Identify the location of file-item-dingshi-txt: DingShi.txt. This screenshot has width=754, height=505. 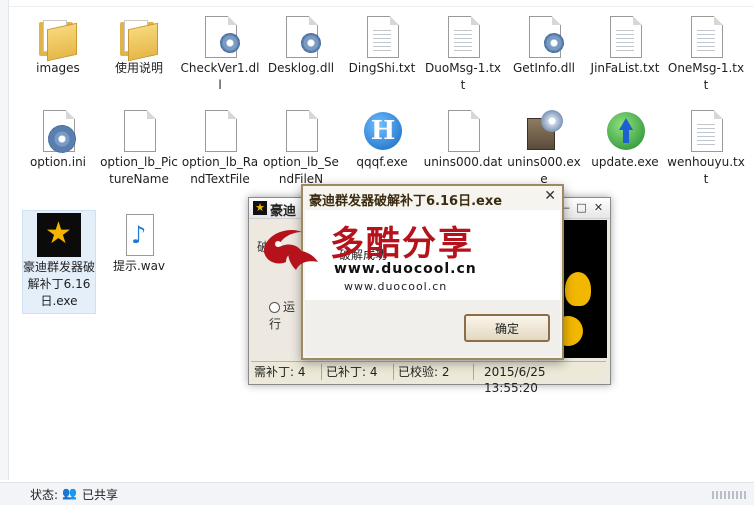
(382, 45).